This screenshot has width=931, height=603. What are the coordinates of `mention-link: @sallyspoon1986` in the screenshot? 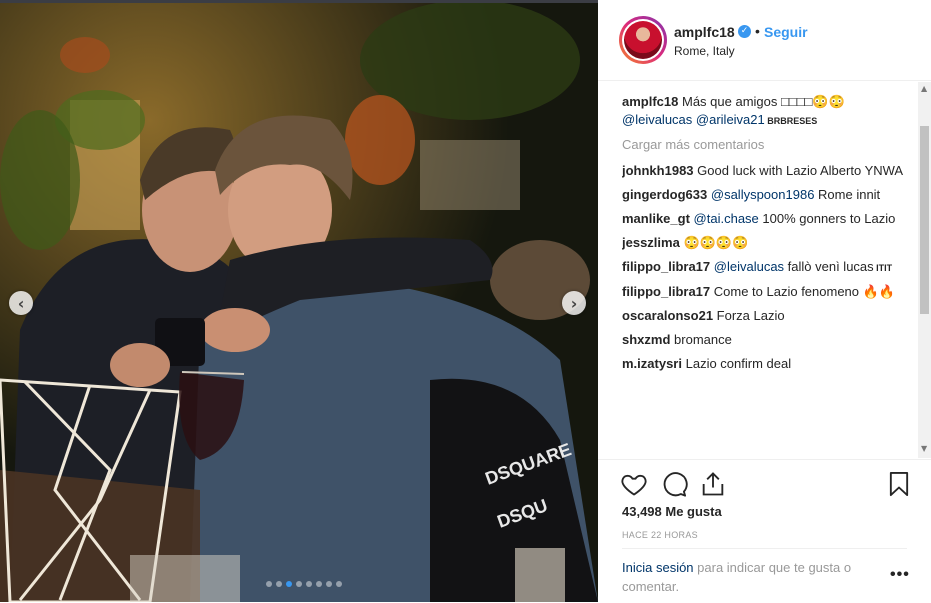 It's located at (763, 194).